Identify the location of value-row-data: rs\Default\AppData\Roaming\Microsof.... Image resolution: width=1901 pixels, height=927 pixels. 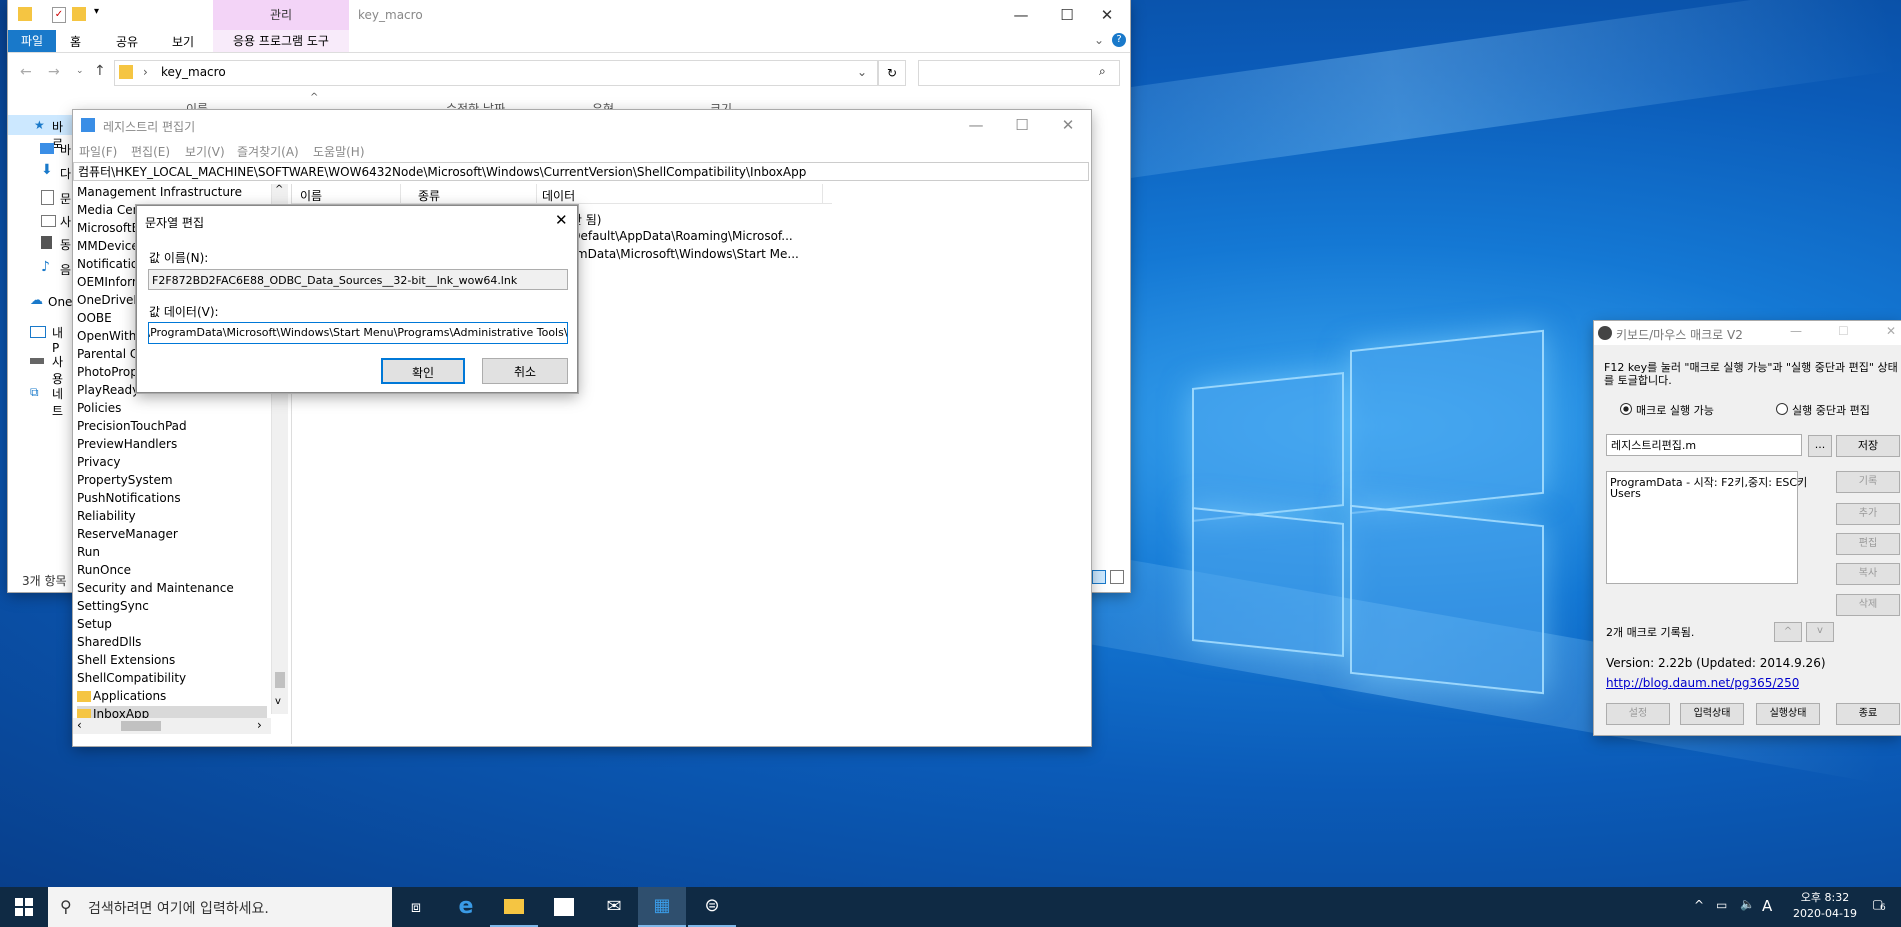
(674, 236).